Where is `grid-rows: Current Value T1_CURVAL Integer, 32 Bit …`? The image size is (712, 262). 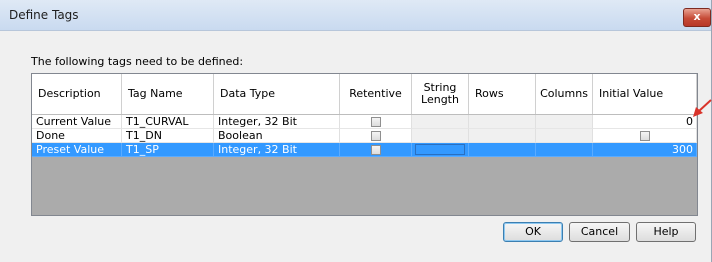 grid-rows: Current Value T1_CURVAL Integer, 32 Bit … is located at coordinates (364, 136).